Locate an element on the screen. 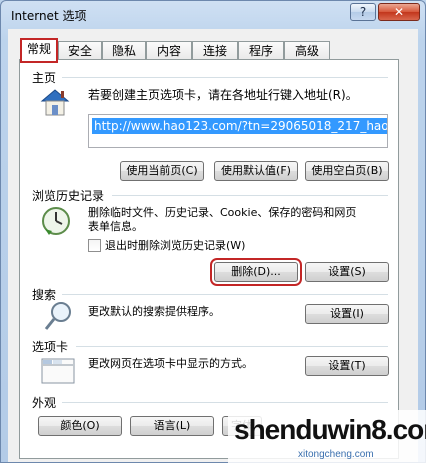  title-bar: Internet 选项 ? ✕ is located at coordinates (213, 15).